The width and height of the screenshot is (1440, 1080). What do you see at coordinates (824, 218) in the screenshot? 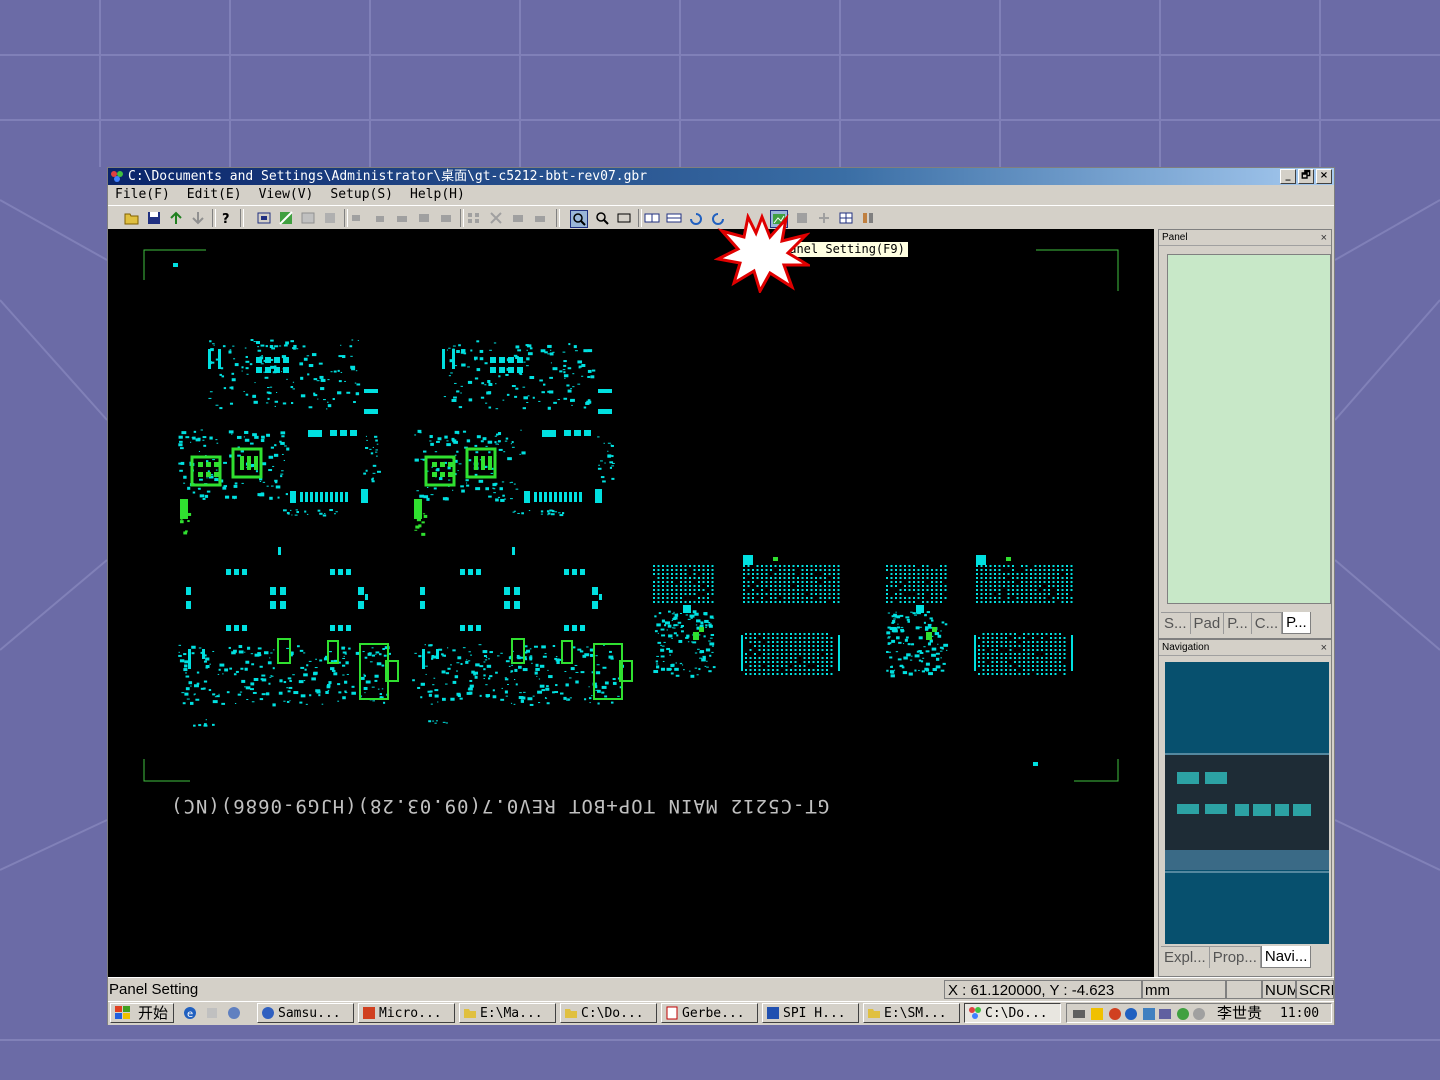
I see `cross-icon` at bounding box center [824, 218].